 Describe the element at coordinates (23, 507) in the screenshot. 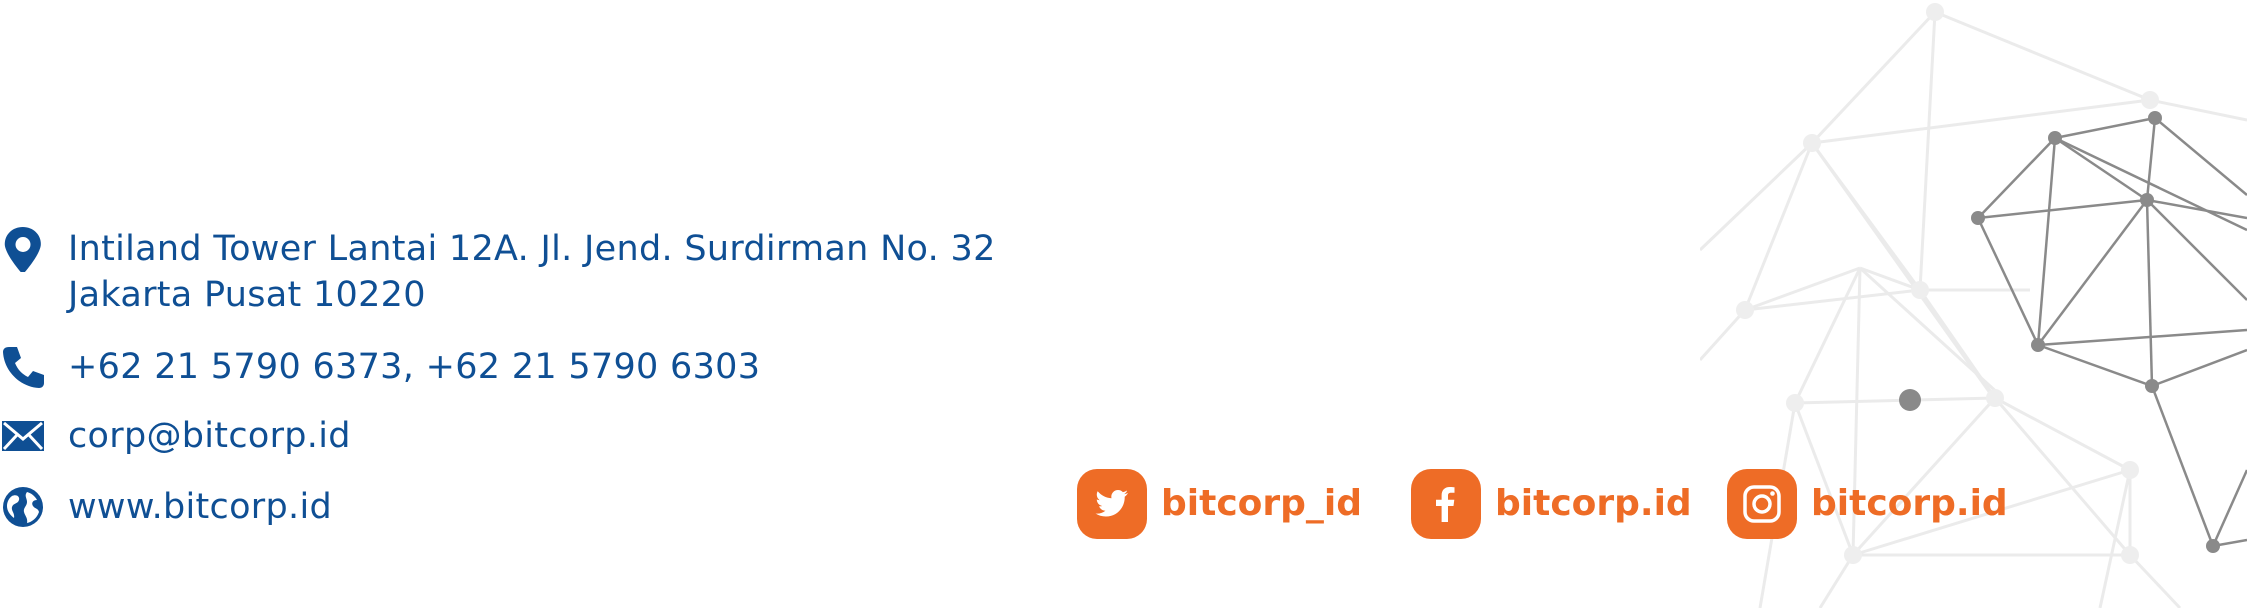

I see `globe-icon` at that location.